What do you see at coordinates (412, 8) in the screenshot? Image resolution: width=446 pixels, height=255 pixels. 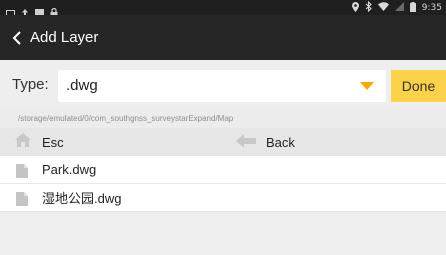 I see `battery-icon` at bounding box center [412, 8].